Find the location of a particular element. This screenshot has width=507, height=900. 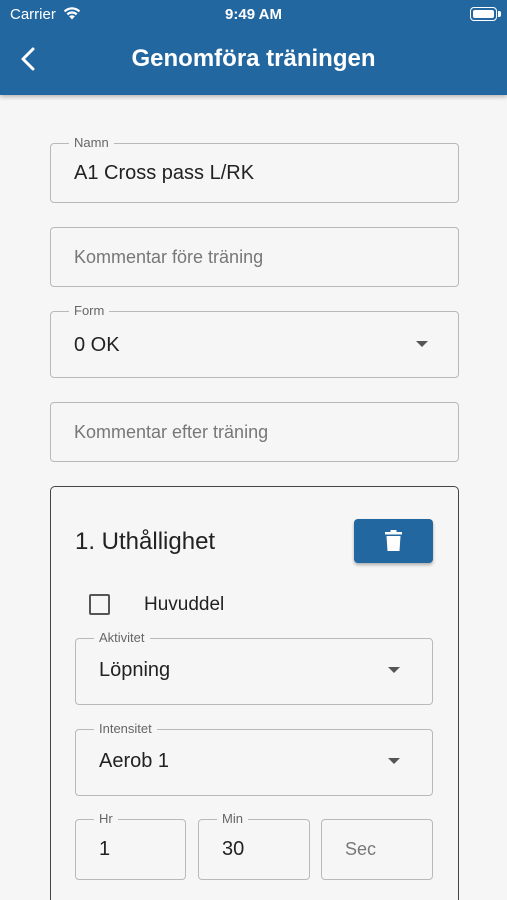

battery-icon is located at coordinates (485, 14).